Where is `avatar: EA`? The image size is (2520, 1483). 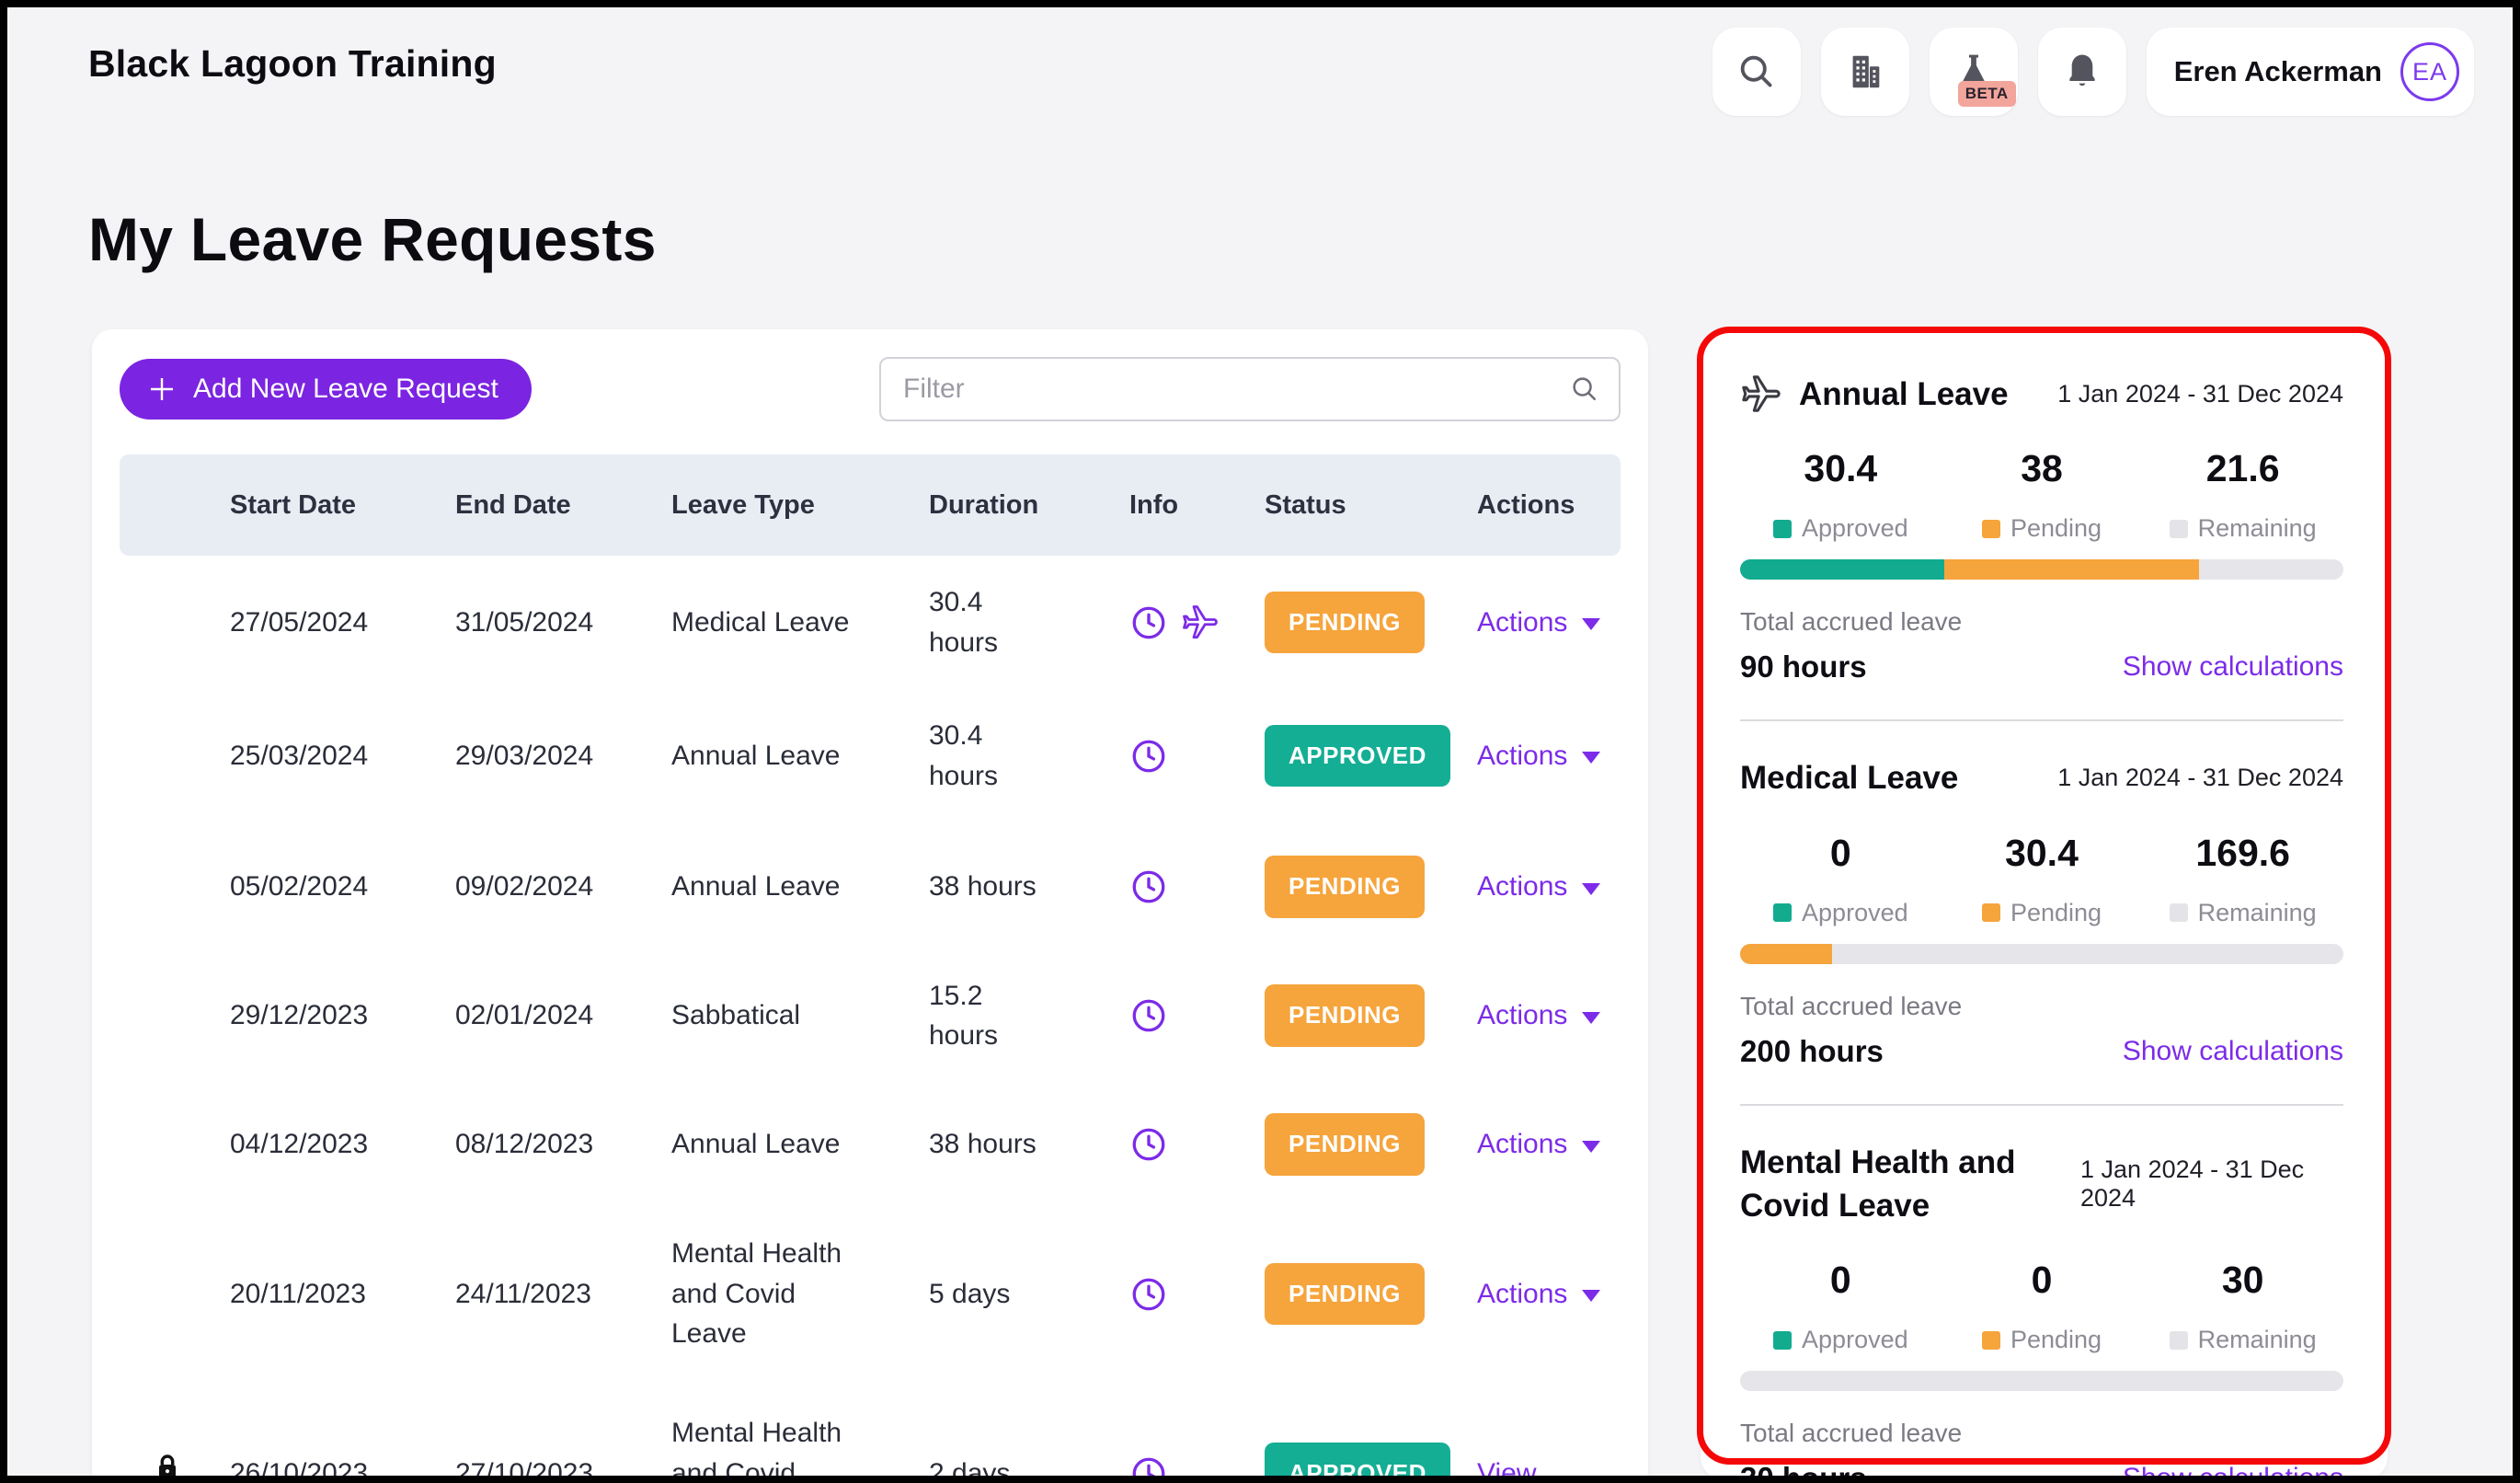
avatar: EA is located at coordinates (2429, 71).